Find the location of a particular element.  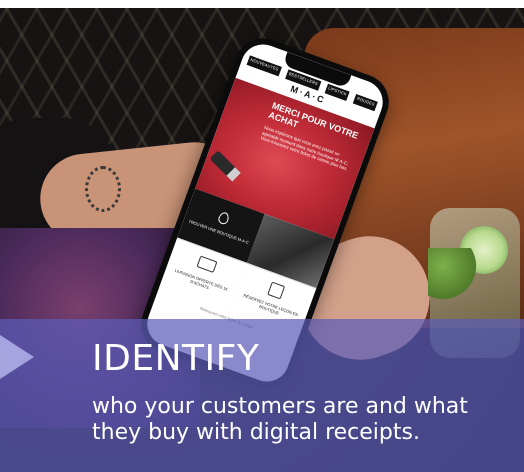

truck-icon is located at coordinates (207, 264).